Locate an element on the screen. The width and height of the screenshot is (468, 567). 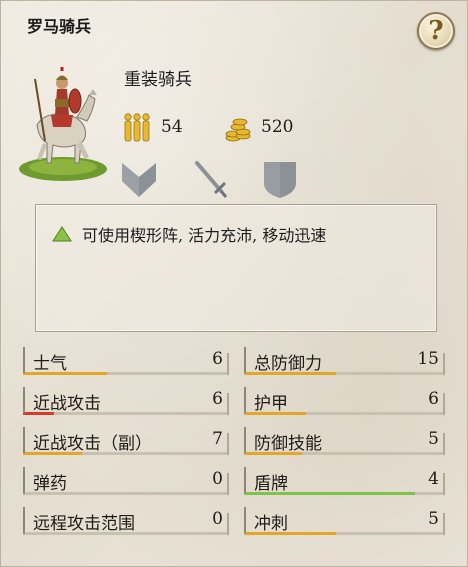
soldiers-icon is located at coordinates (137, 127).